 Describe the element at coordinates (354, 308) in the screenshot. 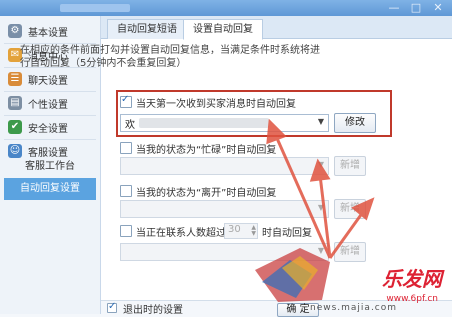

I see `watermark-url-secondary: news.majia.com` at that location.